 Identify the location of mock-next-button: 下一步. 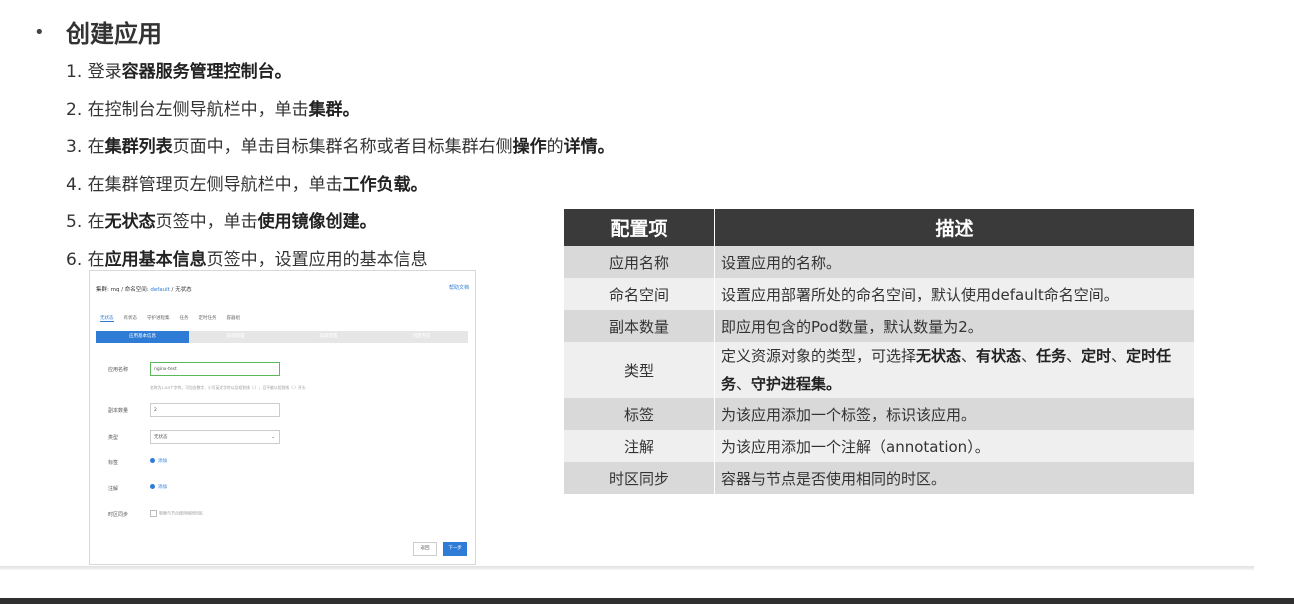
(455, 549).